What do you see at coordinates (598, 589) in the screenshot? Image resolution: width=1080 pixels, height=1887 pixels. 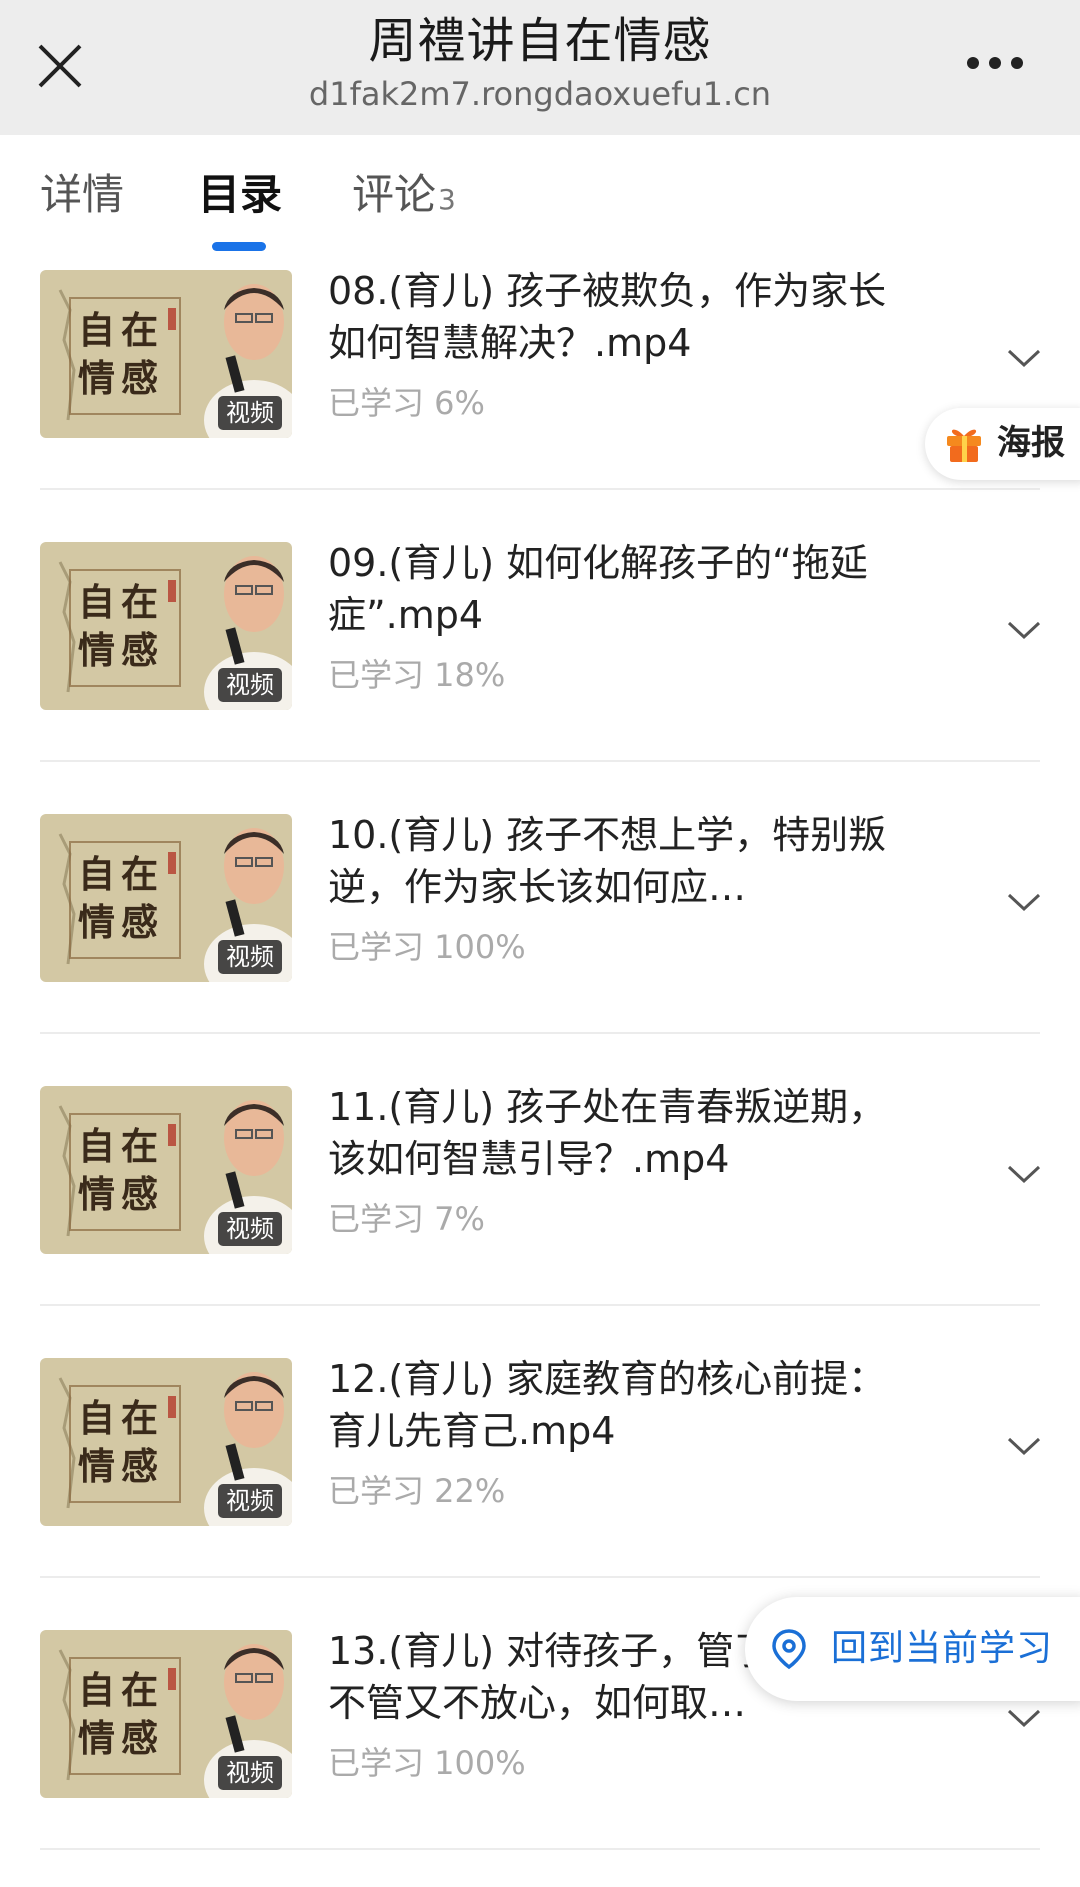 I see `lesson-title: 09.(育儿) 如何化解孩子的“拖延症”.mp4` at bounding box center [598, 589].